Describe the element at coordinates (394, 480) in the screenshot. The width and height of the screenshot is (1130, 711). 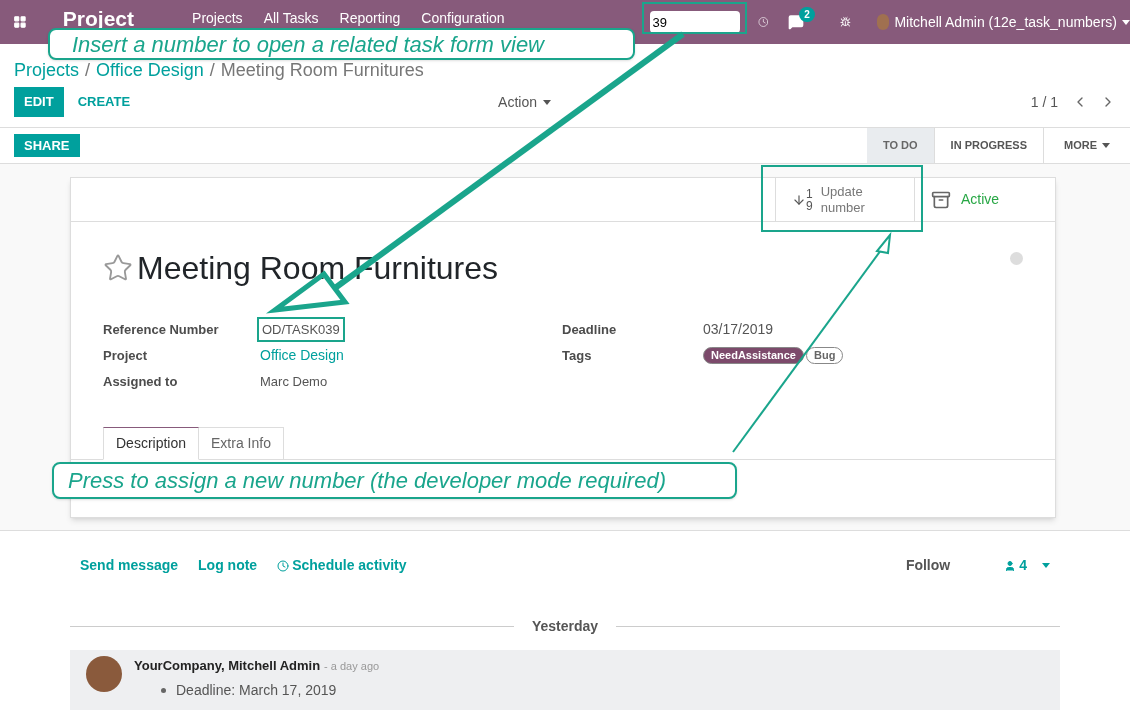
I see `callout: Press to assign a new number (the developer mode required)` at that location.